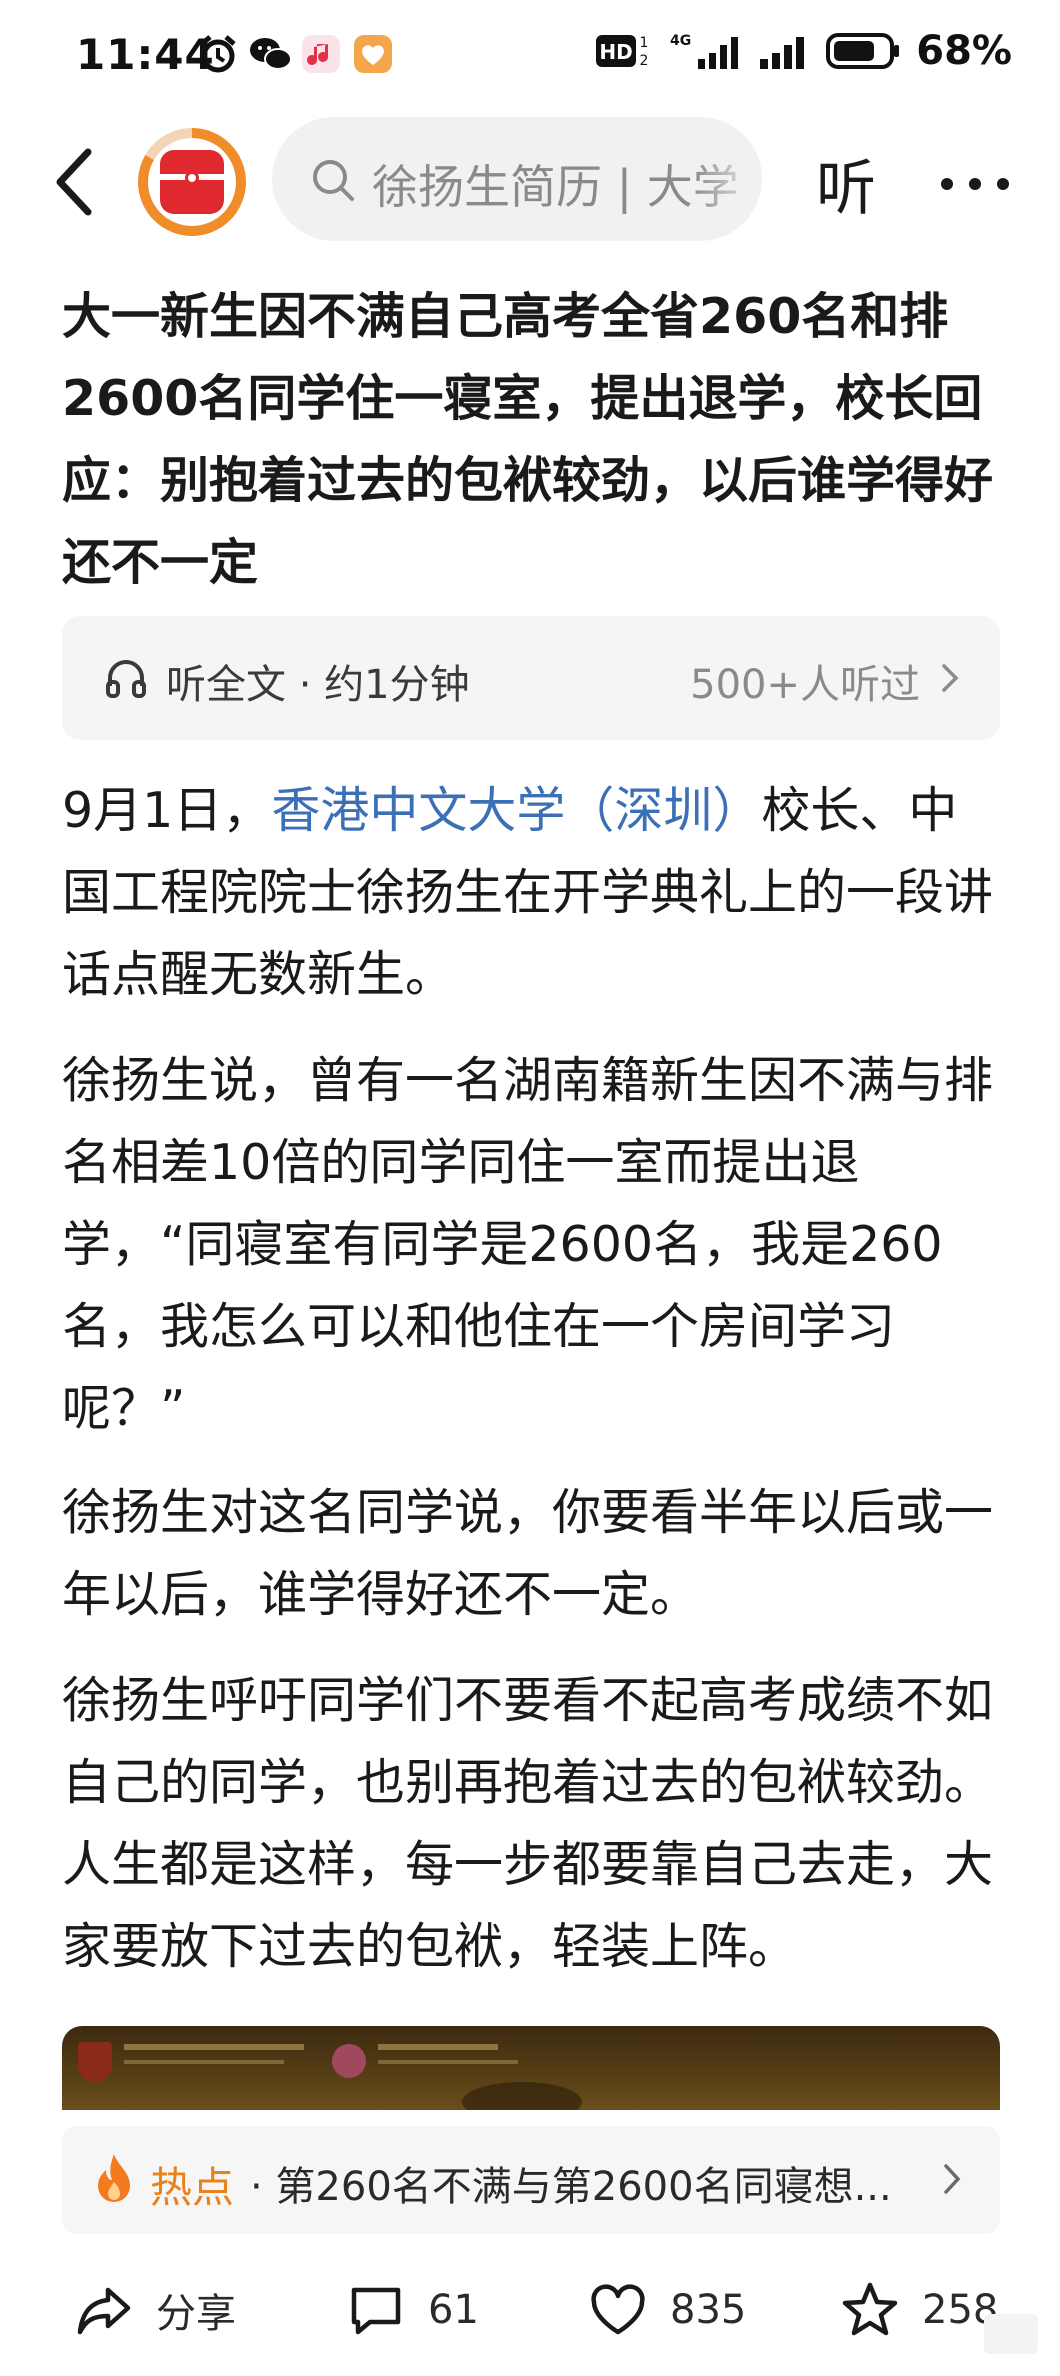 This screenshot has width=1060, height=2376. Describe the element at coordinates (528, 1553) in the screenshot. I see `paragraph-3: 徐扬生对这名同学说，你要看半年以后或一年以后，谁学得好还不一定。` at that location.